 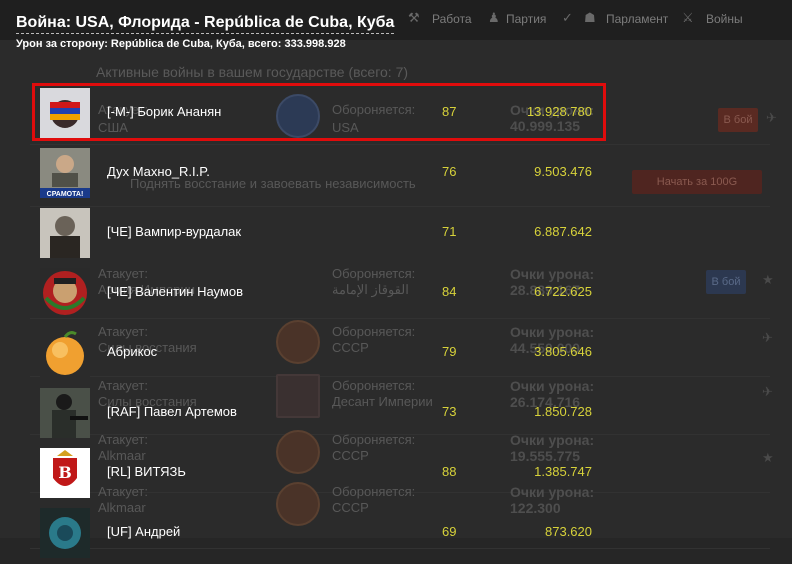 I want to click on player-row: [UF] Андрей 69 873.620, so click(x=328, y=534).